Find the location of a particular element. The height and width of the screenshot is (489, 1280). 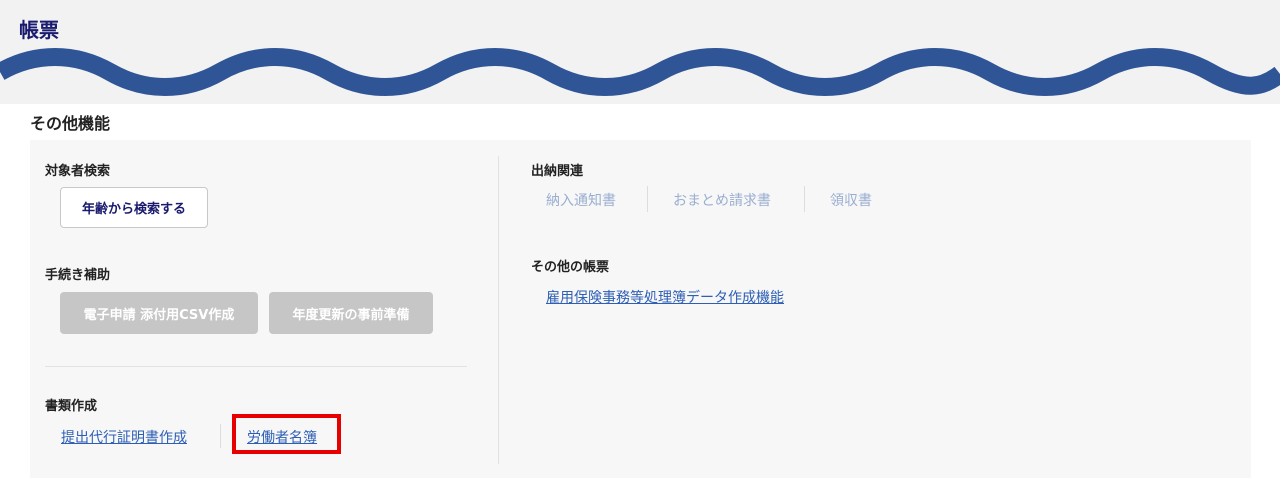

row-divider is located at coordinates (256, 366).